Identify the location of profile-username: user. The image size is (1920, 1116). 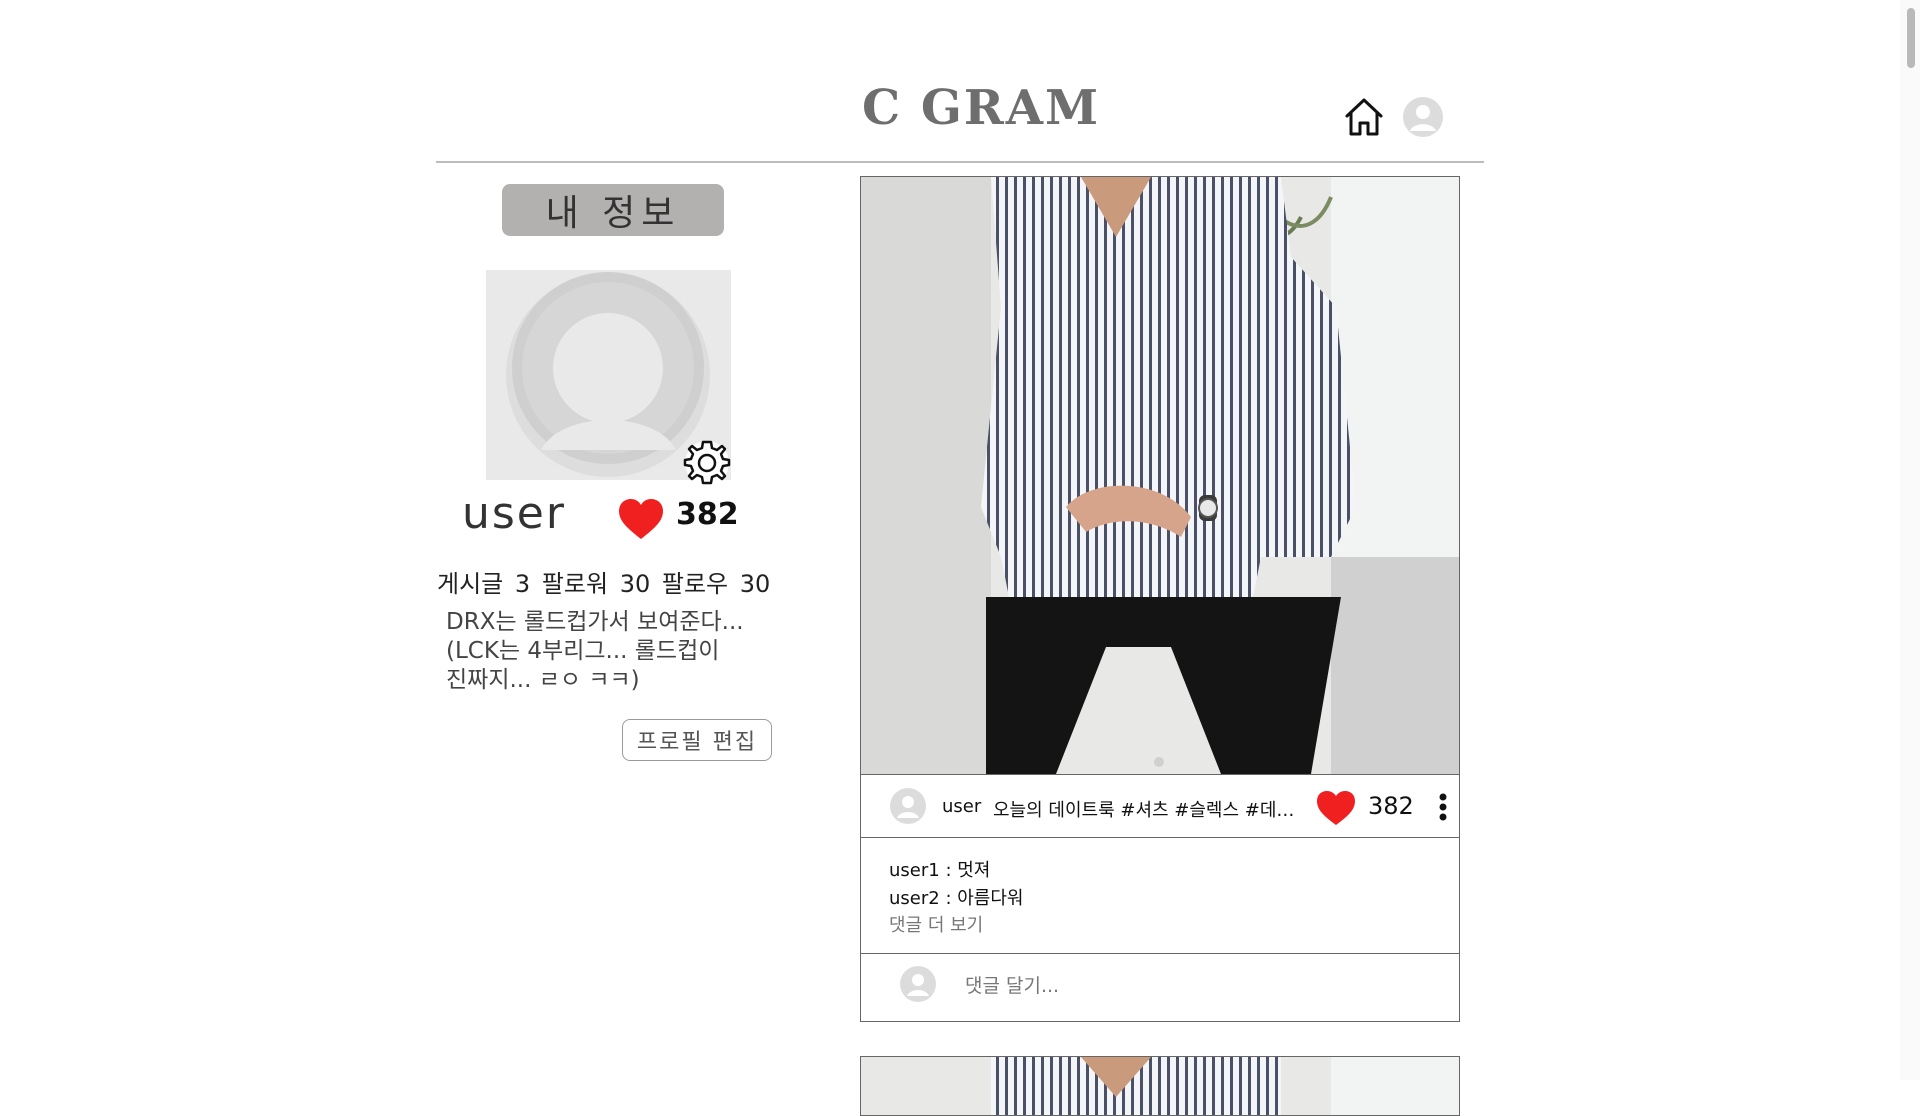
(514, 513).